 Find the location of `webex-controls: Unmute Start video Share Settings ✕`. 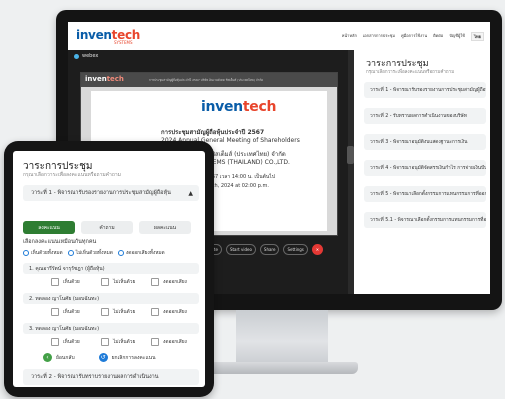

webex-controls: Unmute Start video Share Settings ✕ is located at coordinates (260, 249).